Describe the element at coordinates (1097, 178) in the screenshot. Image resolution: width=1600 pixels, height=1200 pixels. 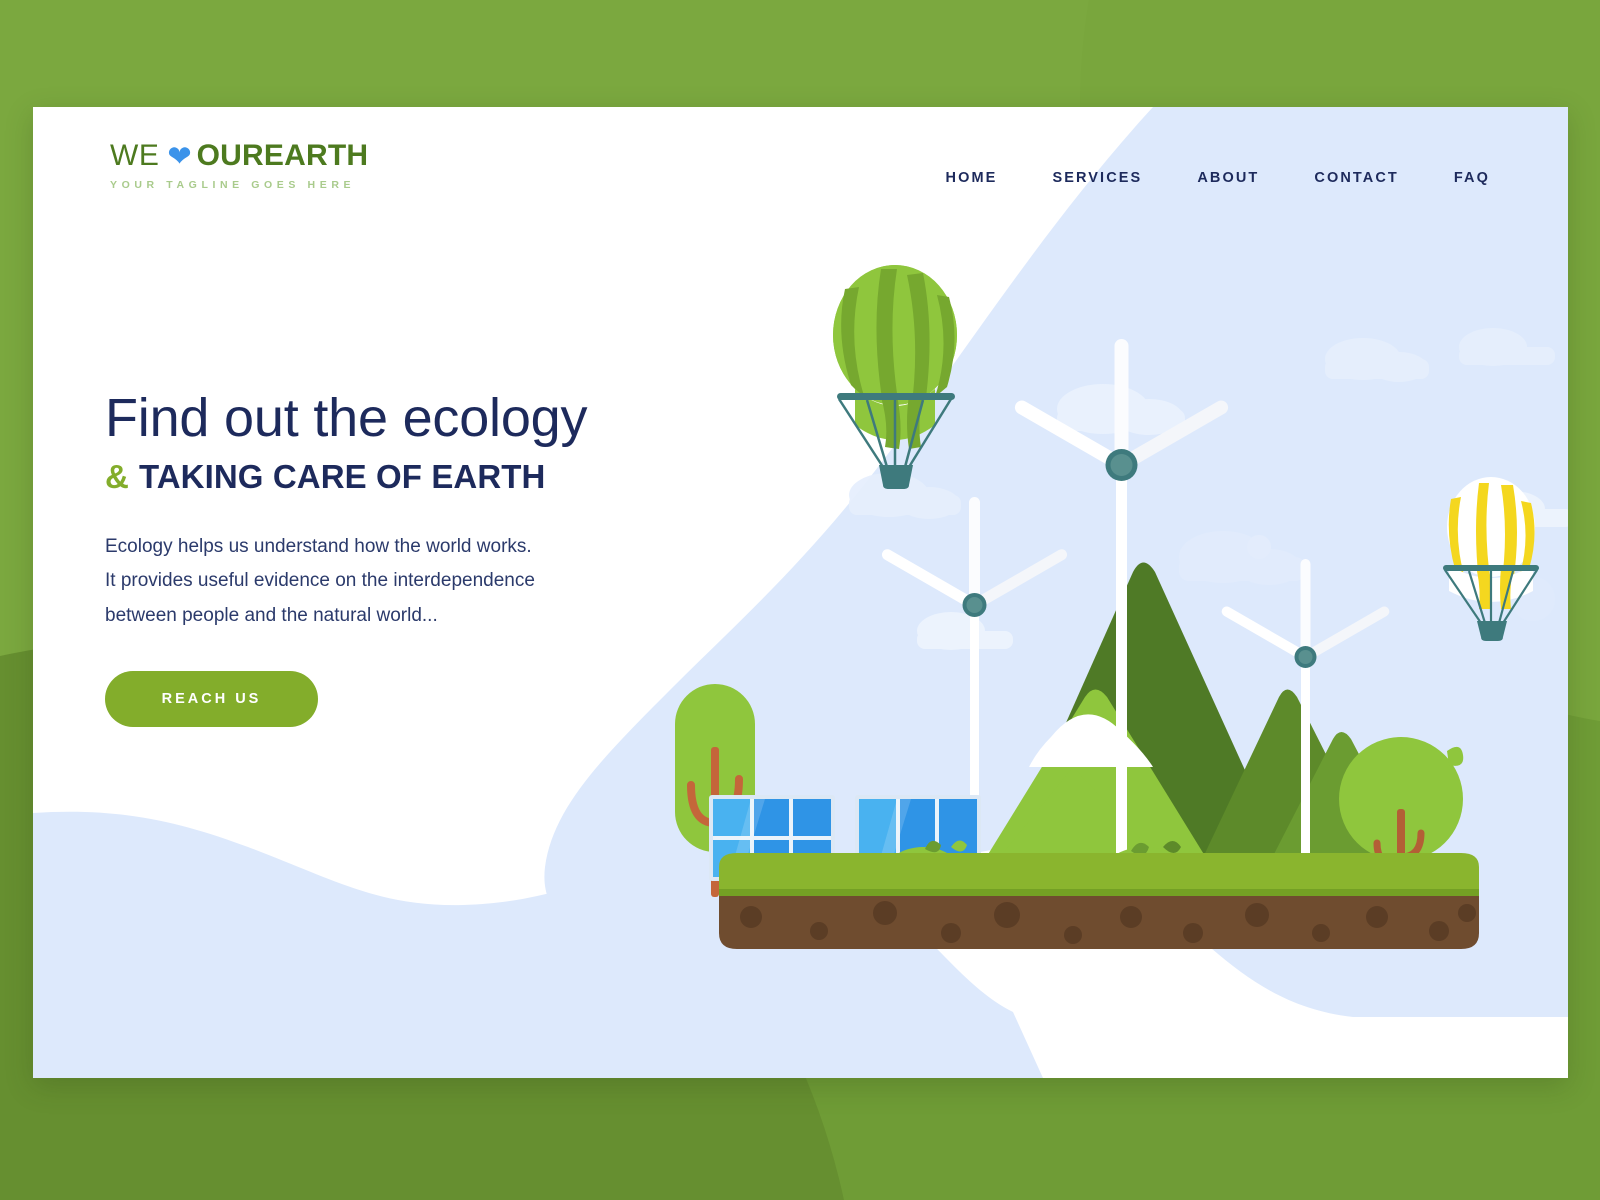
I see `nav-item-services: SERVICES` at that location.